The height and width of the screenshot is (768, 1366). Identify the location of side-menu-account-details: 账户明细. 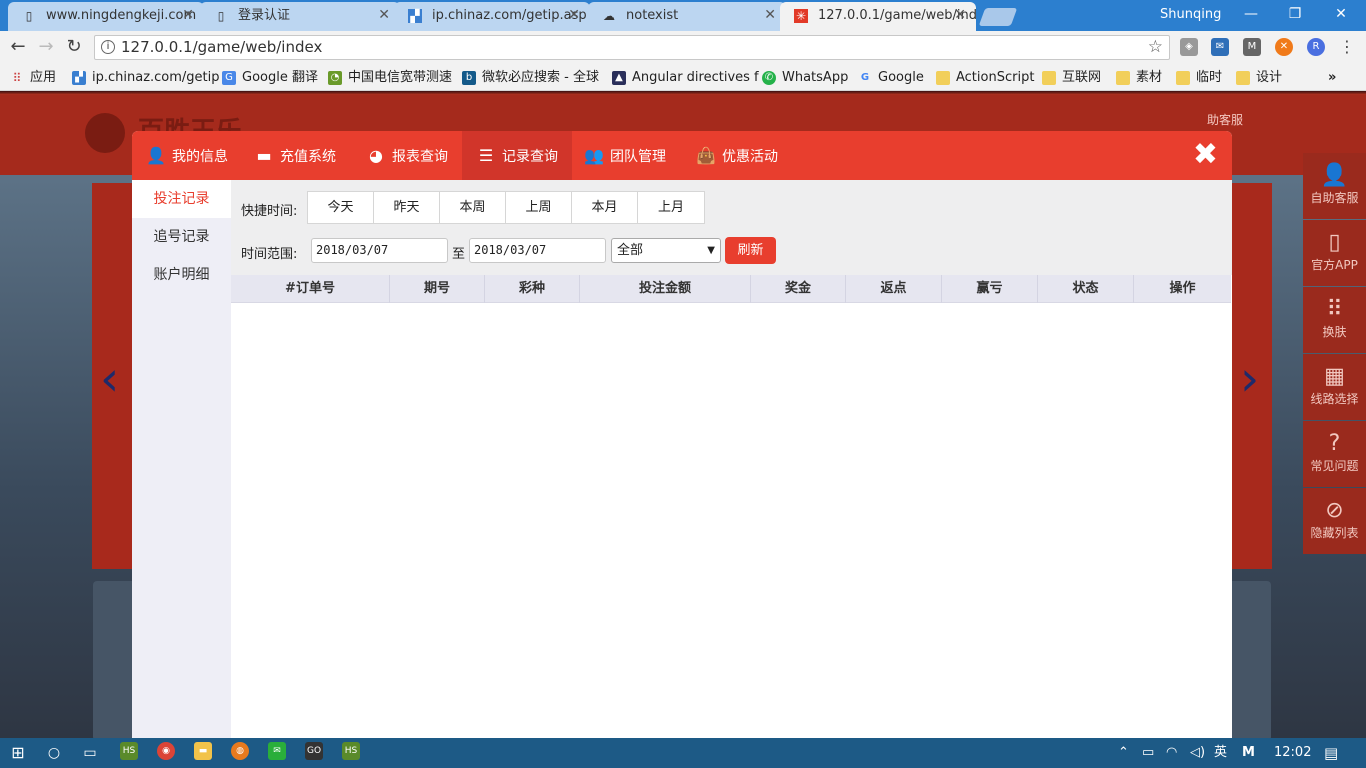
(181, 275).